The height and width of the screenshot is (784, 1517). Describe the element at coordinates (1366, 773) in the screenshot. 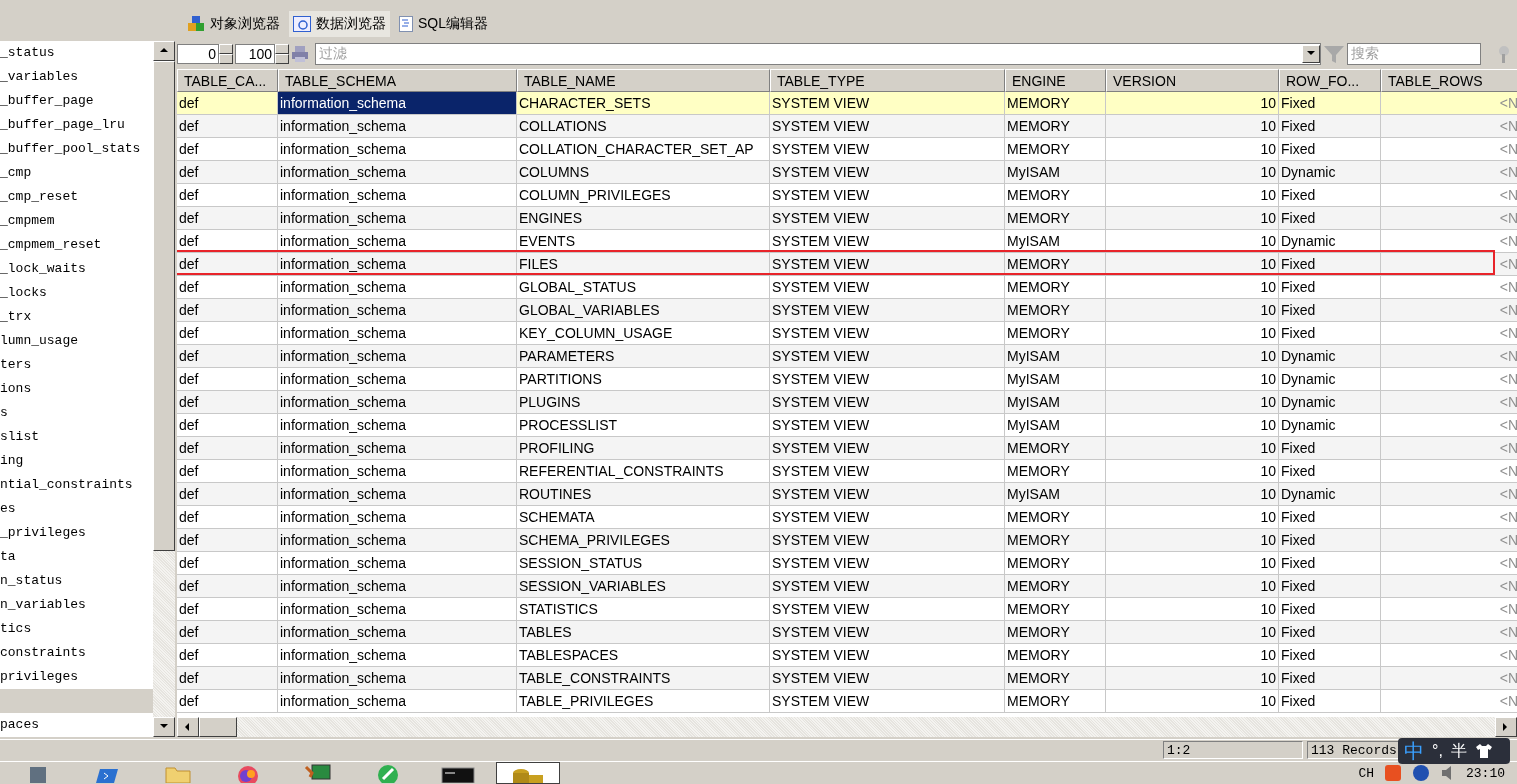

I see `language-indicator: CH` at that location.